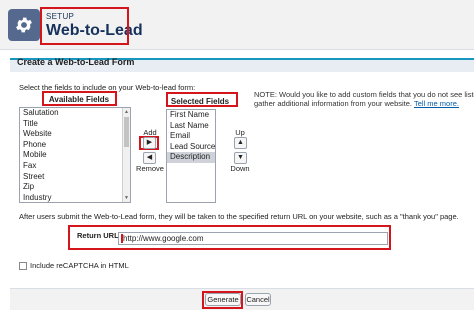 This screenshot has height=315, width=474. Describe the element at coordinates (253, 238) in the screenshot. I see `return-url-input` at that location.